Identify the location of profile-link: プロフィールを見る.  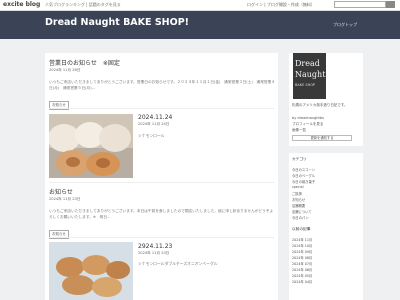
(307, 124).